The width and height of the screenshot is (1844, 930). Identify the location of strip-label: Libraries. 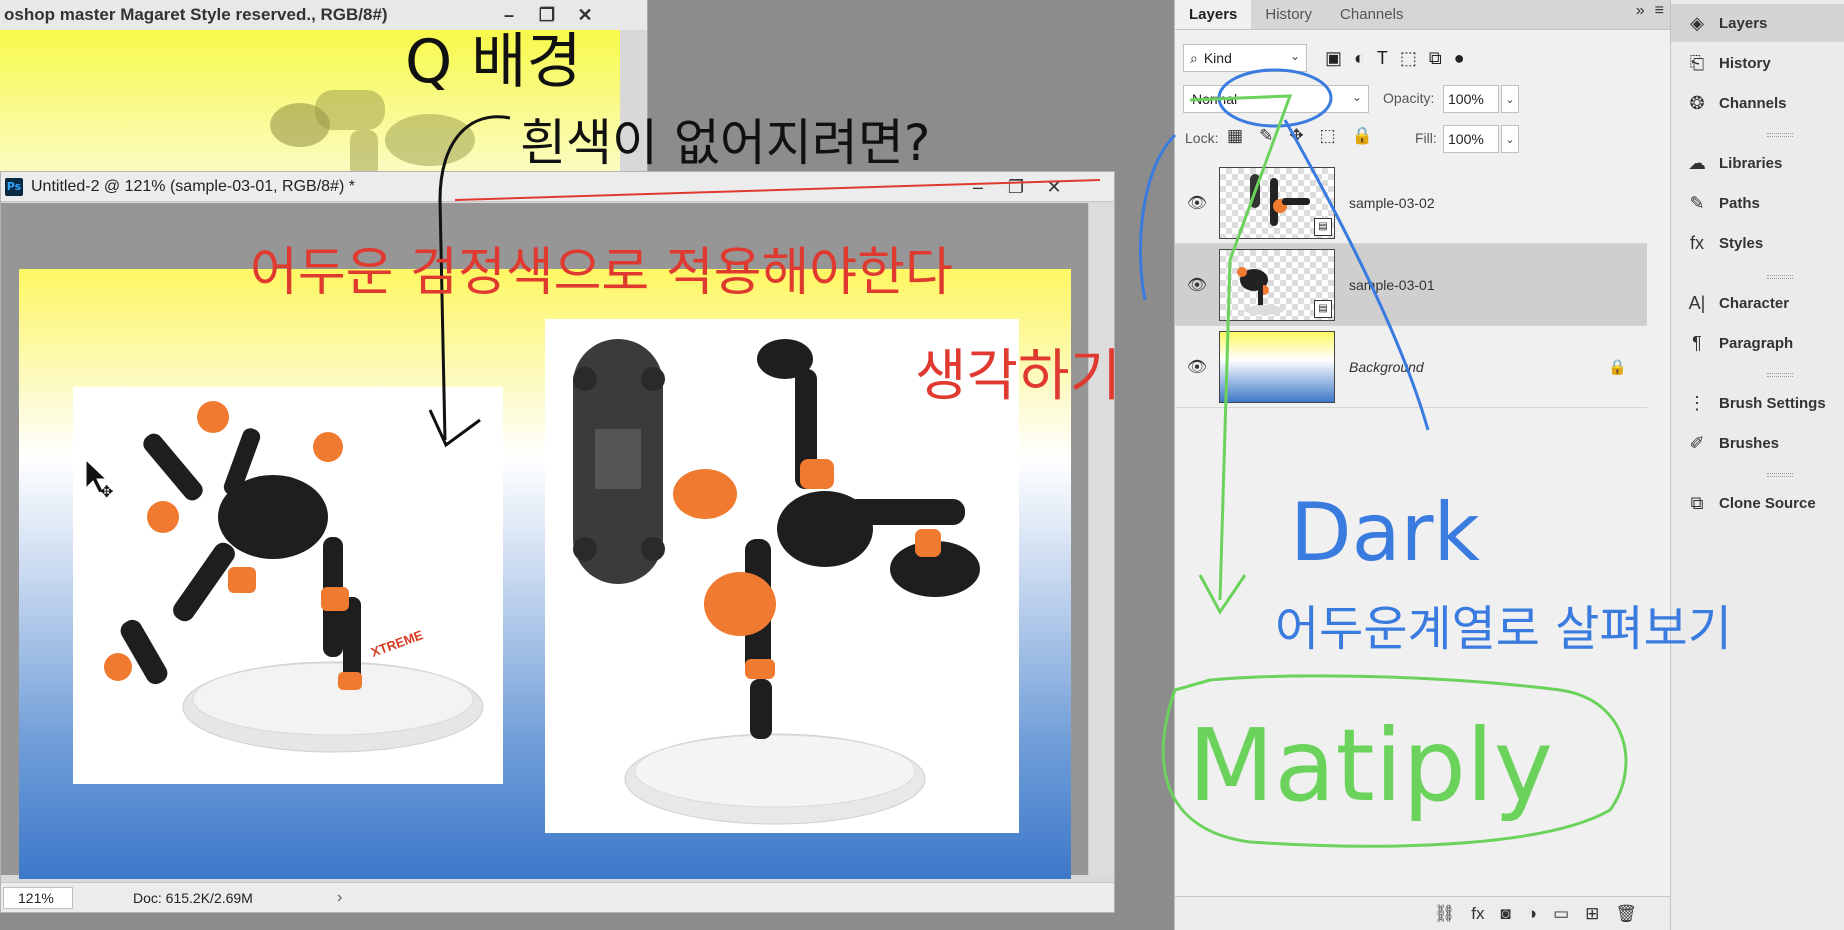
(1751, 163).